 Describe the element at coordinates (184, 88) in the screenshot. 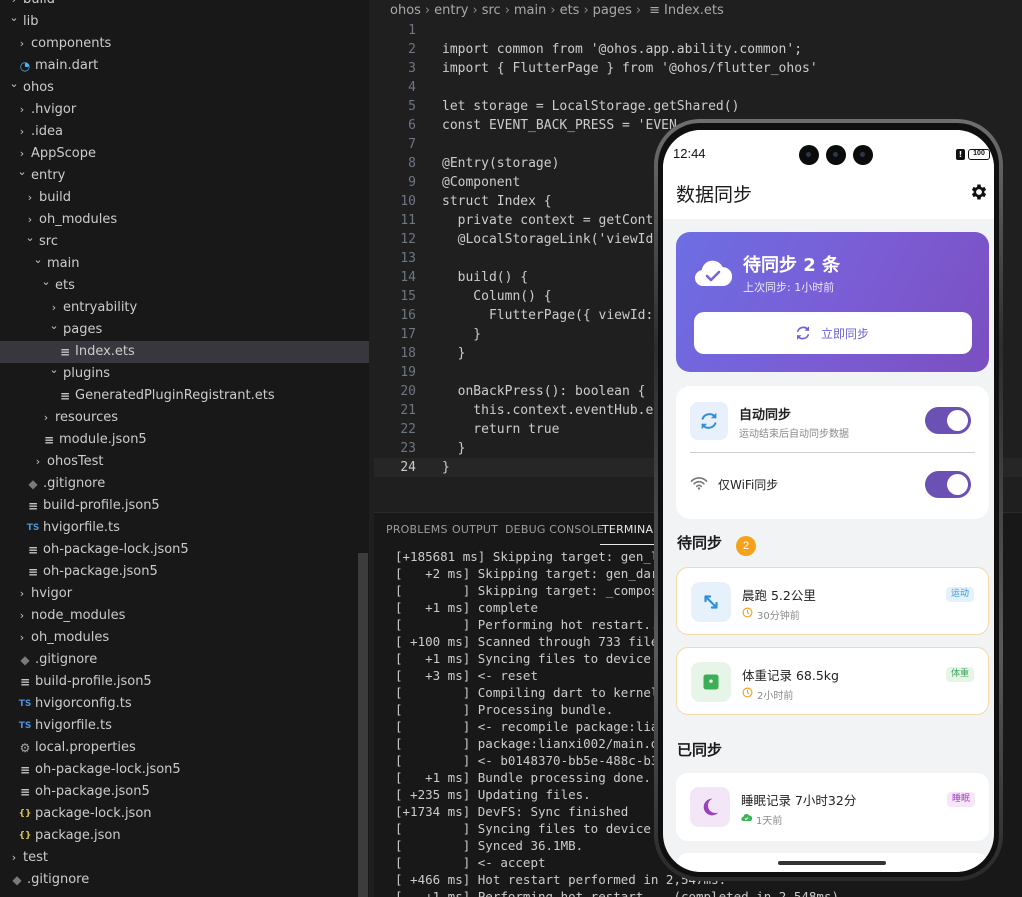

I see `folder-item: ⌄ ohos` at that location.